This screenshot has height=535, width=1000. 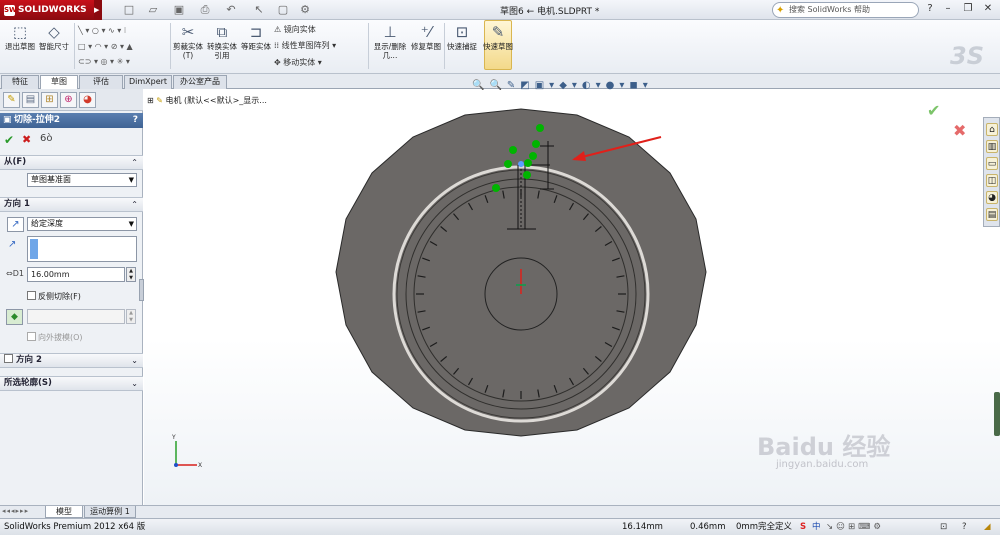 What do you see at coordinates (46, 138) in the screenshot?
I see `preview-icon: 6ò` at bounding box center [46, 138].